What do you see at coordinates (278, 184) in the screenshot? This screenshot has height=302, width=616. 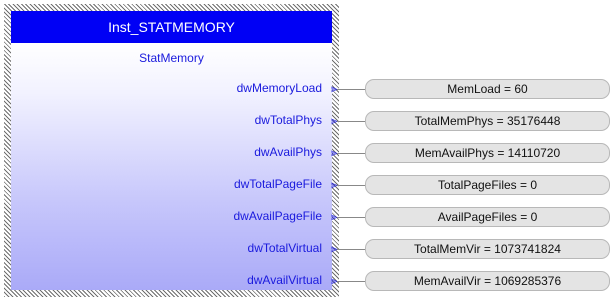 I see `output-pin-dwtotalpagefile: dwTotalPageFile` at bounding box center [278, 184].